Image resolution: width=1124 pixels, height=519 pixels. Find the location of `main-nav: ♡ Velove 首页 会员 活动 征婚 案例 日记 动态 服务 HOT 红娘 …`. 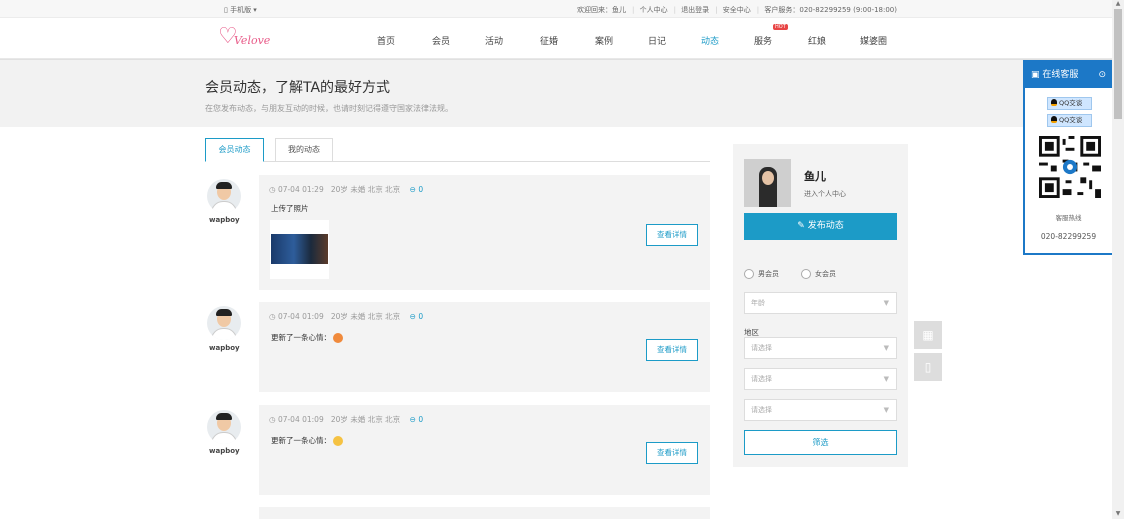

main-nav: ♡ Velove 首页 会员 活动 征婚 案例 日记 动态 服务 HOT 红娘 … is located at coordinates (556, 38).